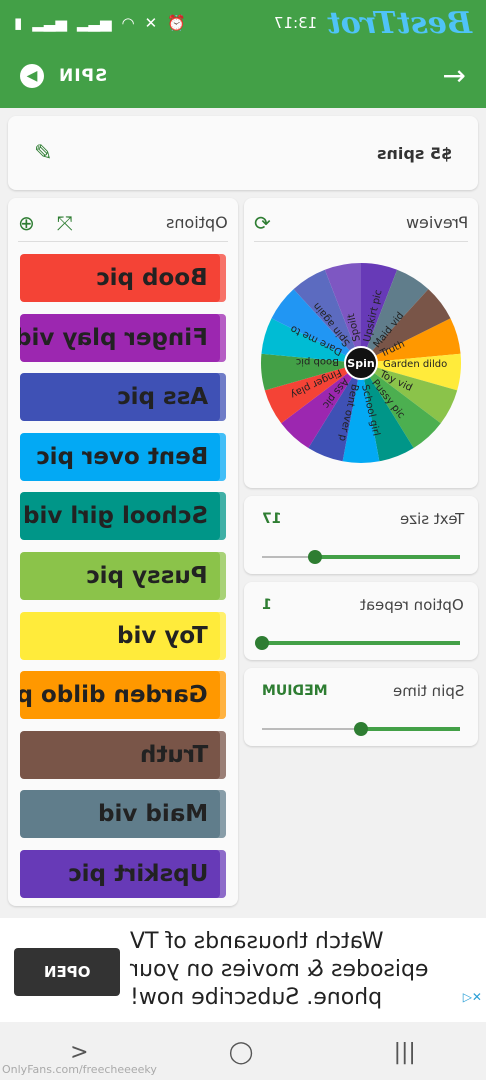  I want to click on option-repeat-slider, so click(357, 643).